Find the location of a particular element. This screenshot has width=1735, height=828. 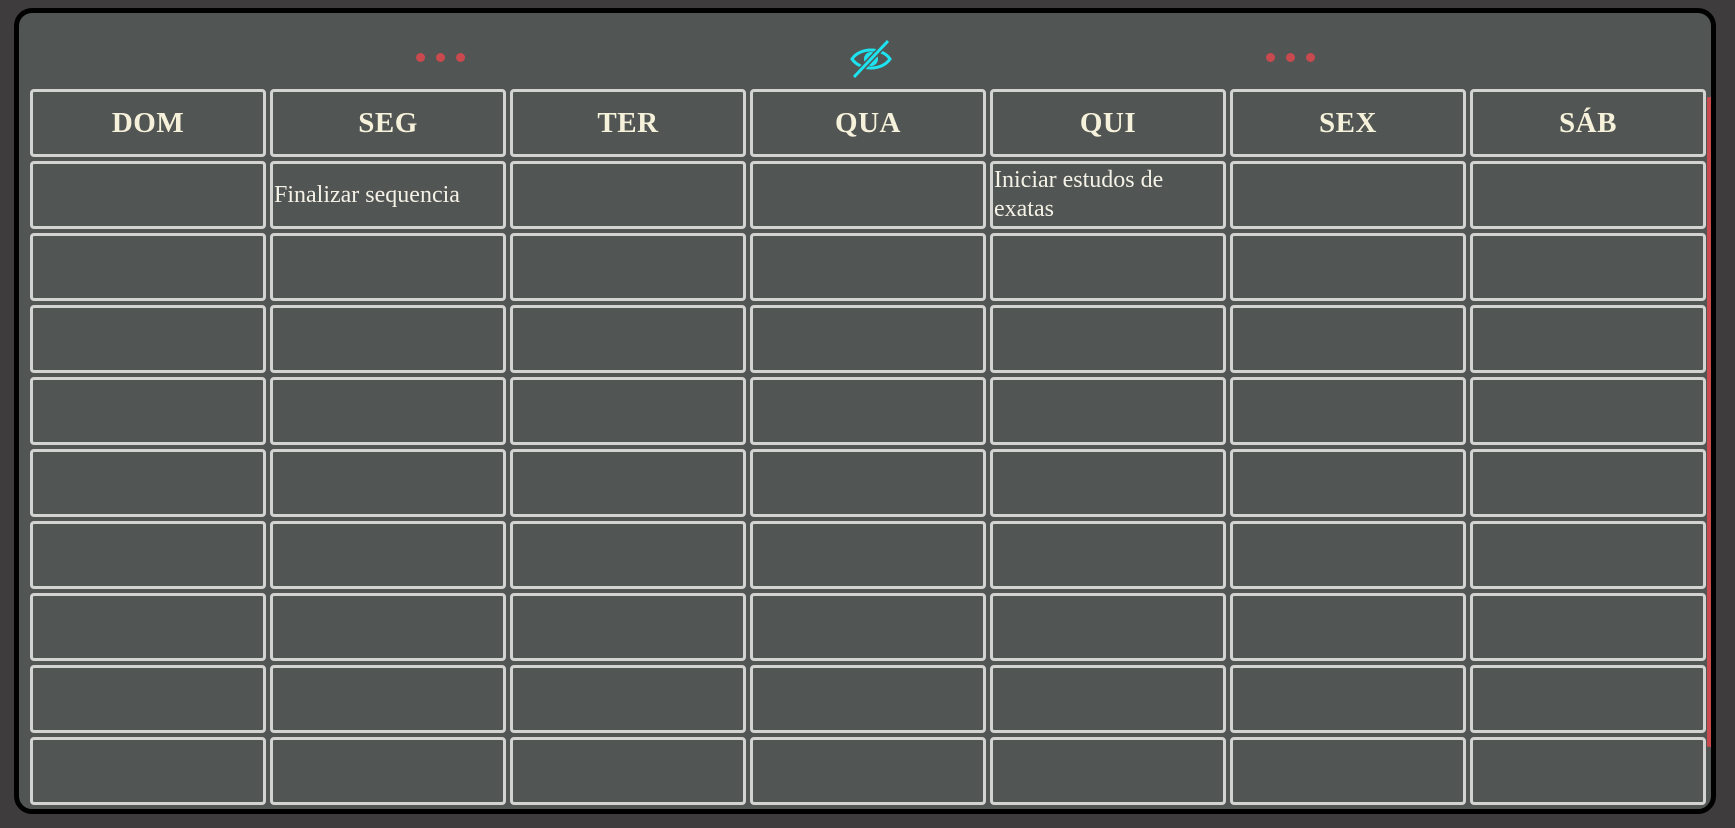

left-menu-button is located at coordinates (440, 57).